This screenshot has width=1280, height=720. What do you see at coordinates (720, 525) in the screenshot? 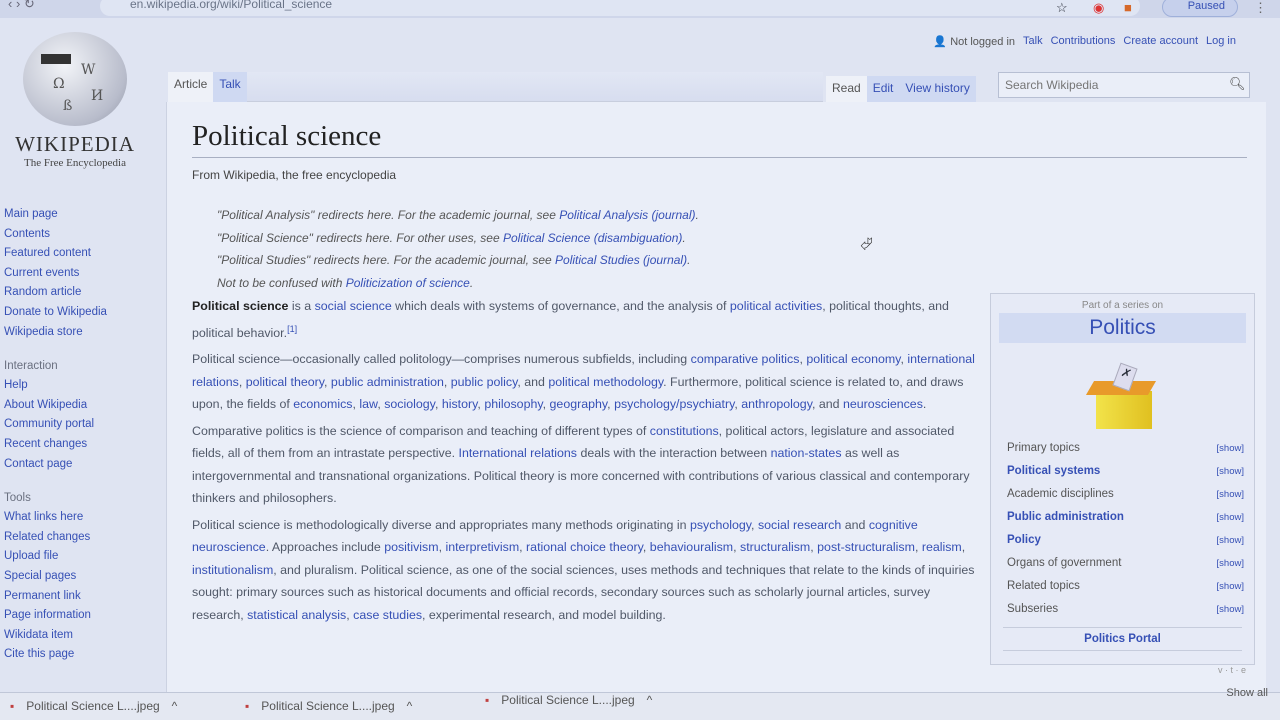
I see `inline-link: psychology` at bounding box center [720, 525].